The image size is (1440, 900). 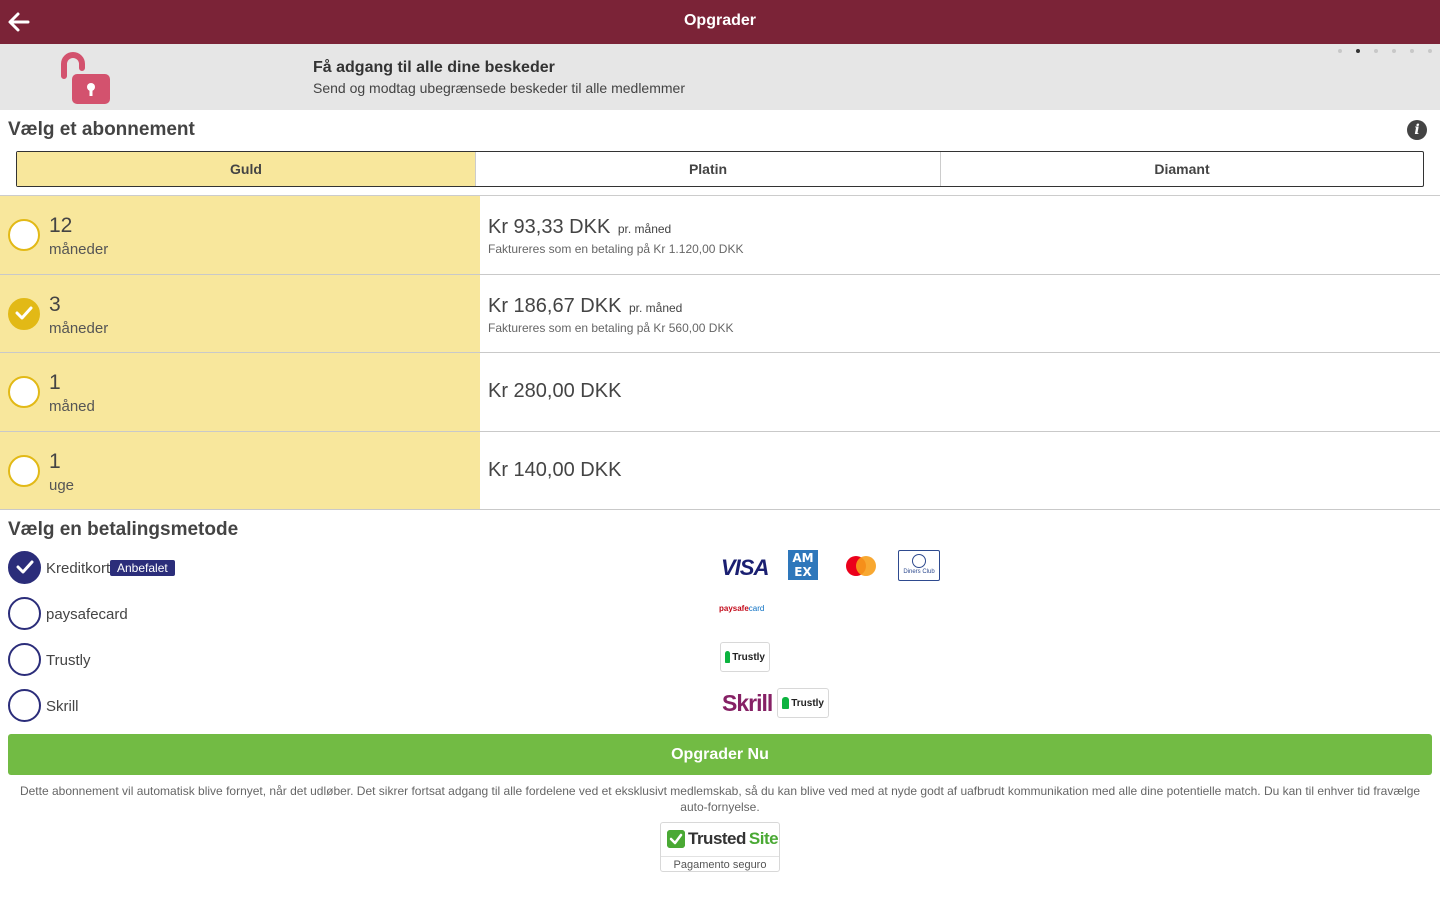 What do you see at coordinates (87, 614) in the screenshot?
I see `payment-label: paysafecard` at bounding box center [87, 614].